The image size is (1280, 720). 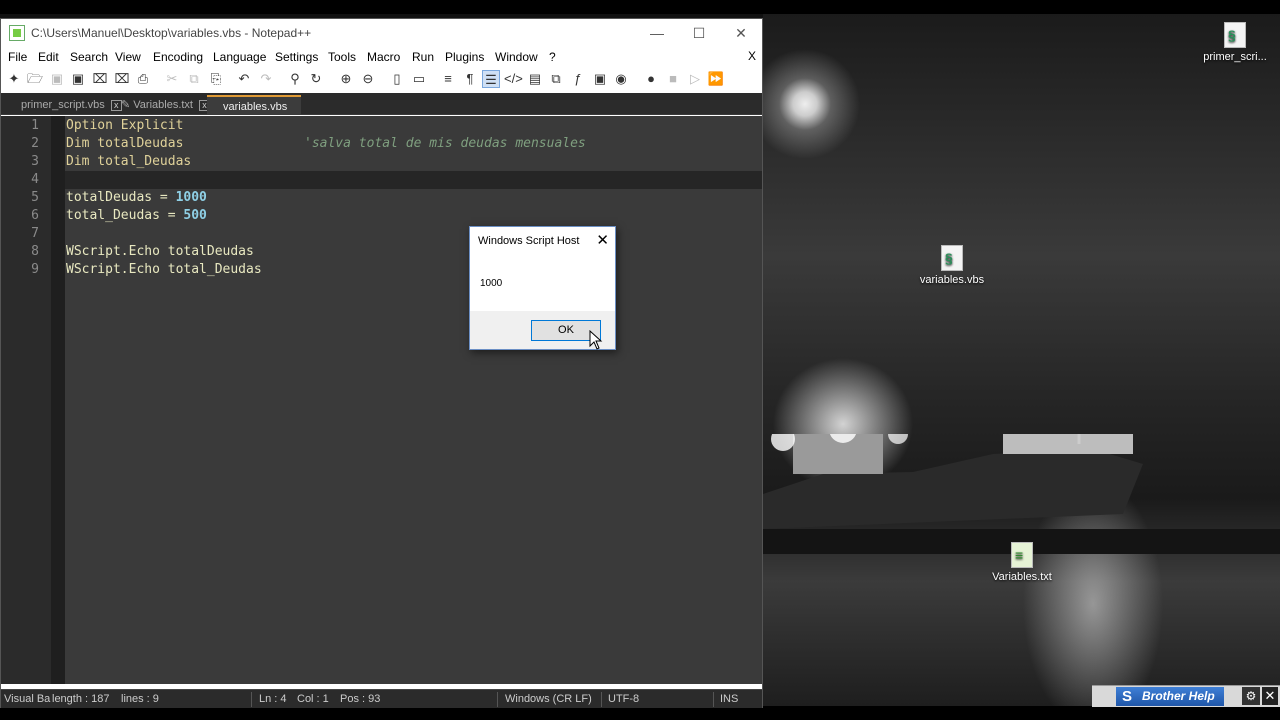 What do you see at coordinates (1022, 562) in the screenshot?
I see `desktop-icon-variables-txt: ≡ Variables.txt` at bounding box center [1022, 562].